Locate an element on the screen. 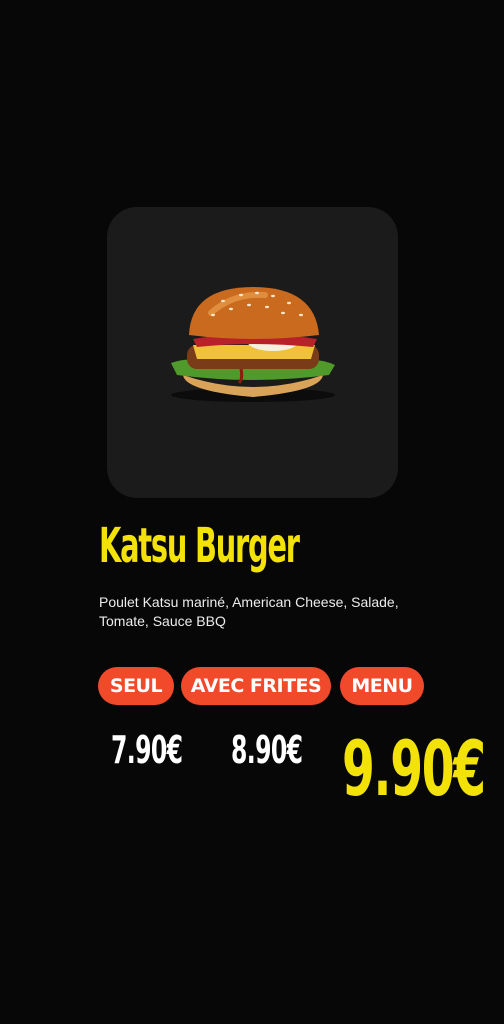 This screenshot has width=504, height=1024. price-seul: 7.90€ is located at coordinates (147, 750).